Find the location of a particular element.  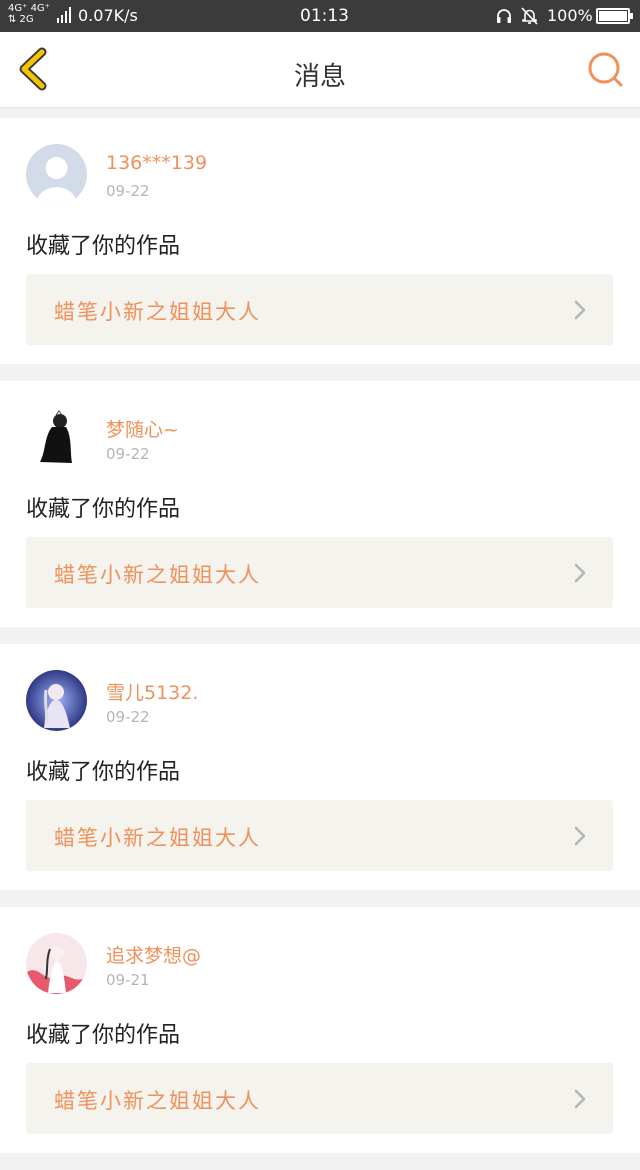

battery-icon is located at coordinates (614, 16).